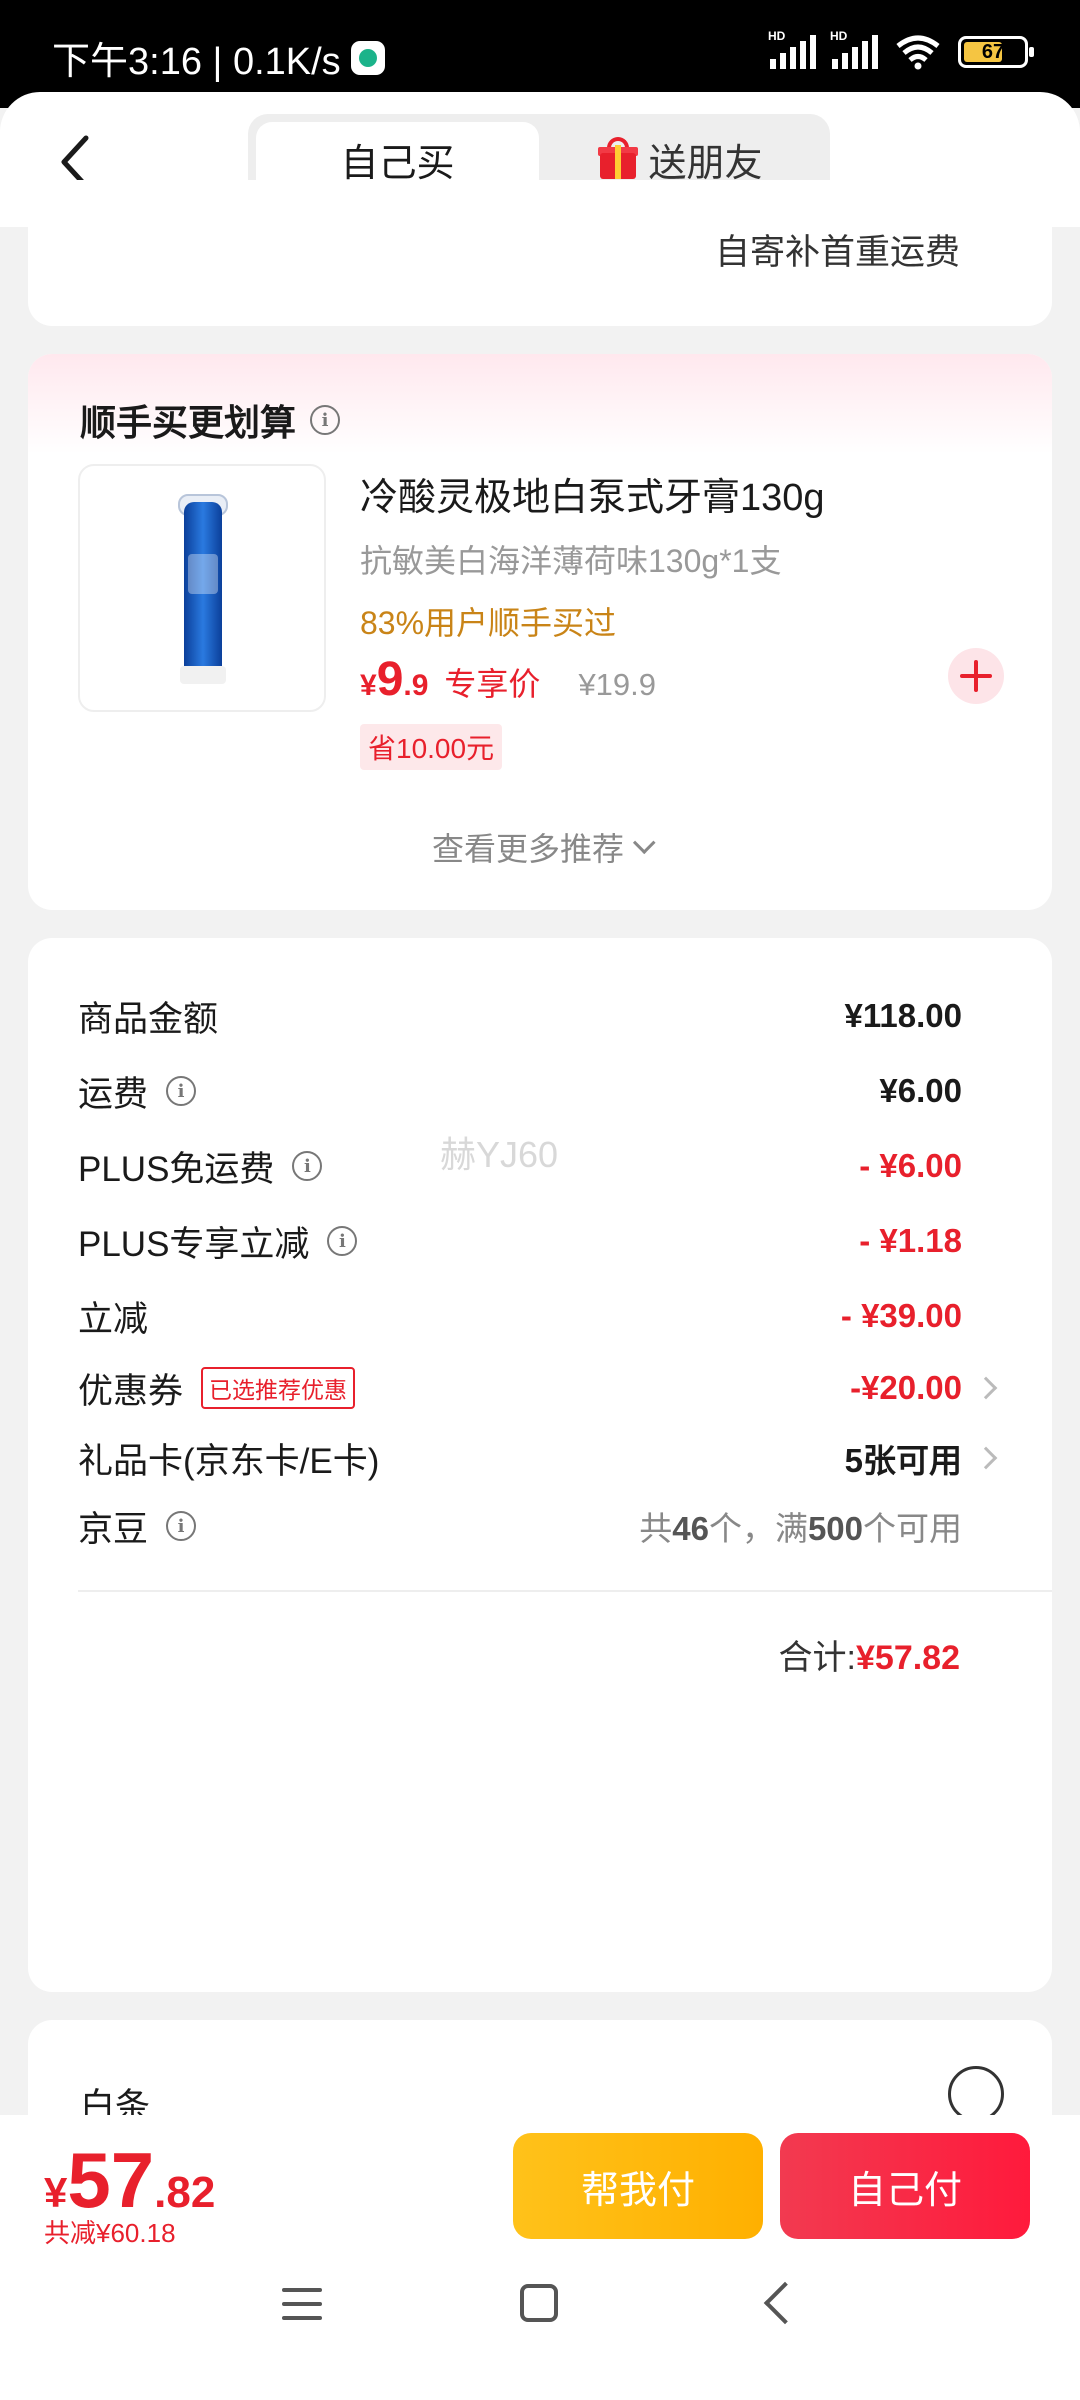 This screenshot has height=2400, width=1080. I want to click on fee-row-plus-discount: PLUS专享立减 i - ¥1.18, so click(520, 1241).